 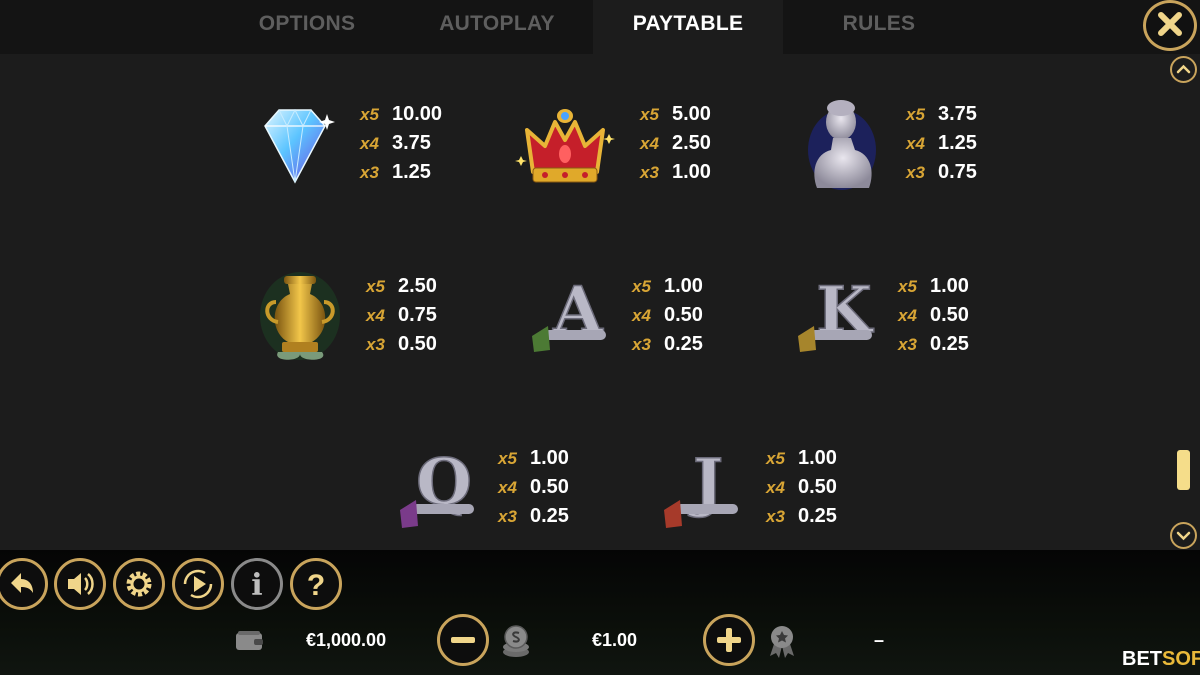 I want to click on back-button, so click(x=24, y=584).